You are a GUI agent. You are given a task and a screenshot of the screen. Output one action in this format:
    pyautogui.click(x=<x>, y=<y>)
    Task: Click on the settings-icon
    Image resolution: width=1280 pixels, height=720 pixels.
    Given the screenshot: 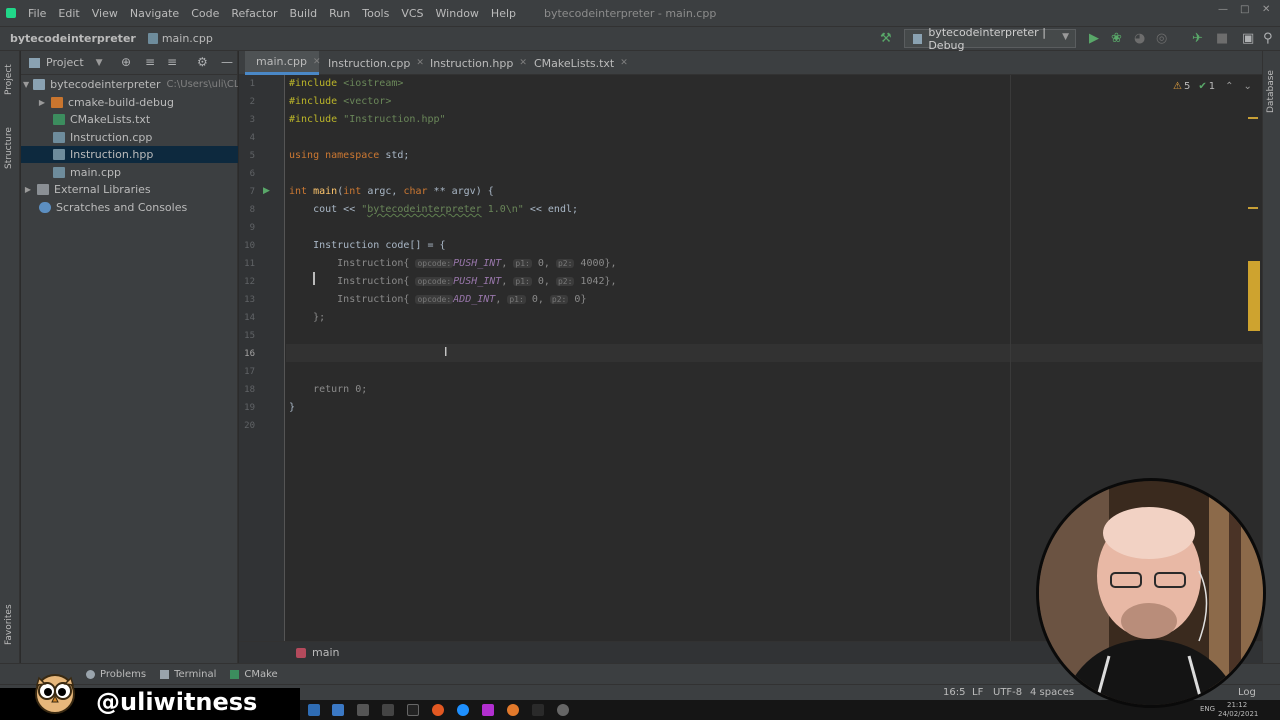 What is the action you would take?
    pyautogui.click(x=563, y=710)
    